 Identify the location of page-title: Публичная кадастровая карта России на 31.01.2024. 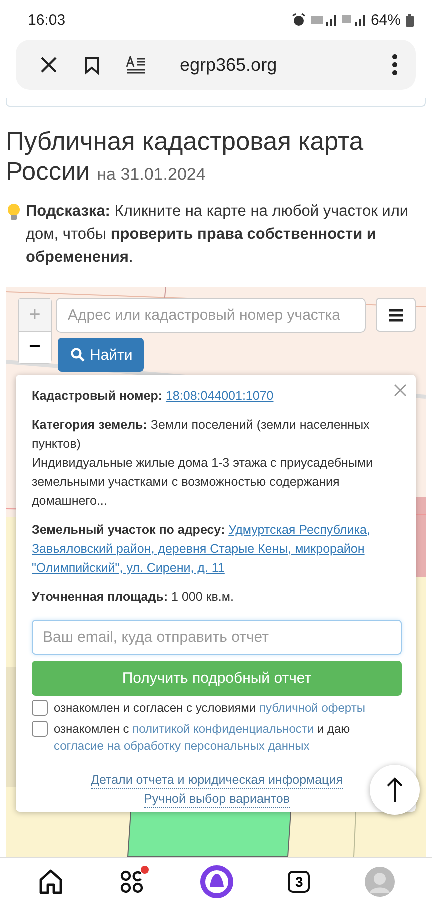
(185, 157).